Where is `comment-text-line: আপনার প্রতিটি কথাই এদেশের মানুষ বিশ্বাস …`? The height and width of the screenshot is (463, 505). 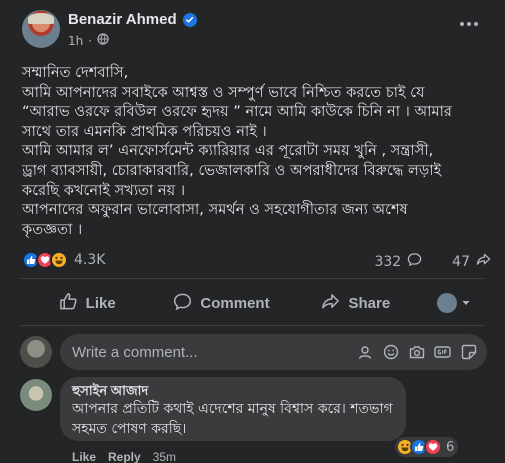 comment-text-line: আপনার প্রতিটি কথাই এদেশের মানুষ বিশ্বাস … is located at coordinates (232, 409).